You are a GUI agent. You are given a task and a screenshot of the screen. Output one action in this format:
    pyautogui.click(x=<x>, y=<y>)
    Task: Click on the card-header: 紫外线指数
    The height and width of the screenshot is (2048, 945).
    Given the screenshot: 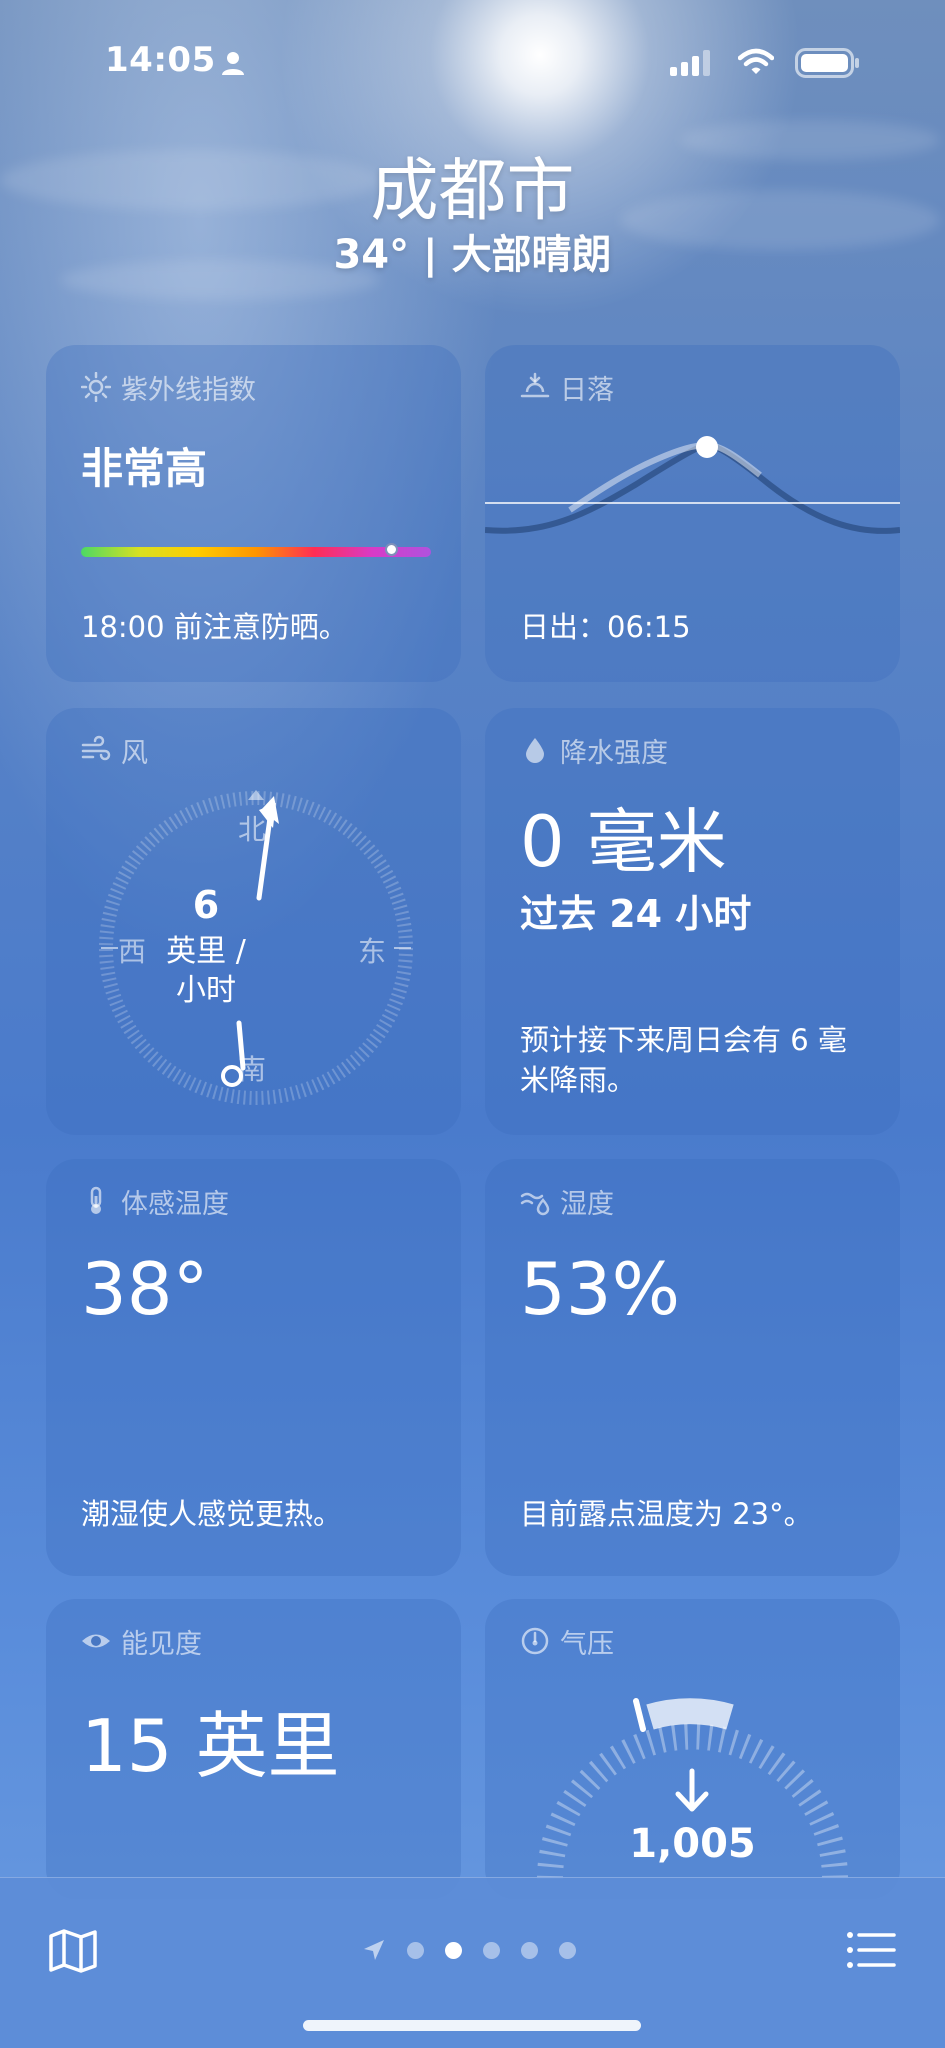 What is the action you would take?
    pyautogui.click(x=168, y=388)
    